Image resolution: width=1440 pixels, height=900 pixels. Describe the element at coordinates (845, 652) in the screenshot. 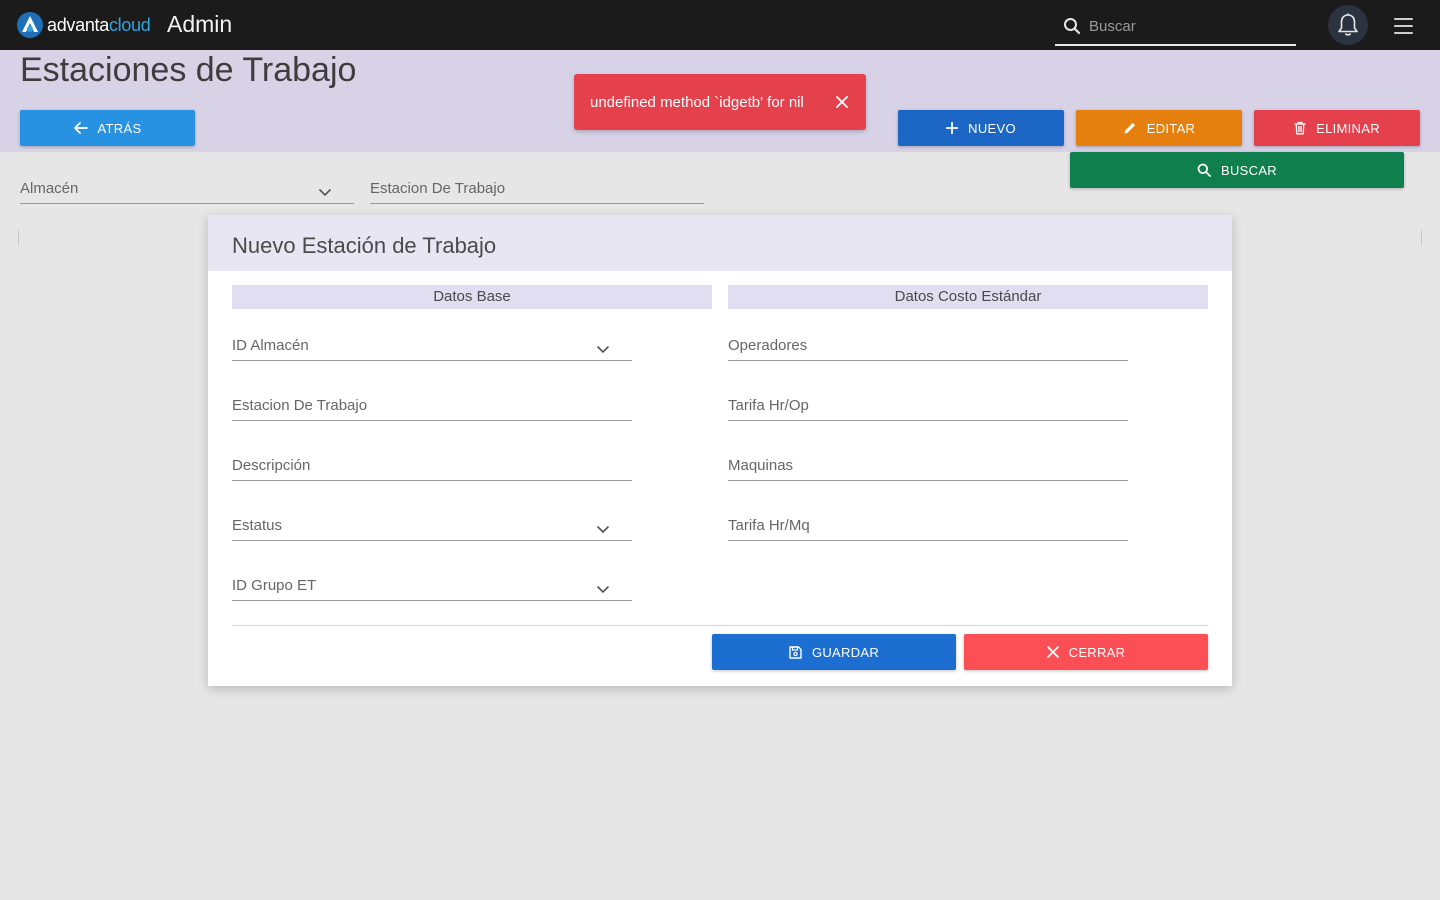

I see `save-button-label: GUARDAR` at that location.